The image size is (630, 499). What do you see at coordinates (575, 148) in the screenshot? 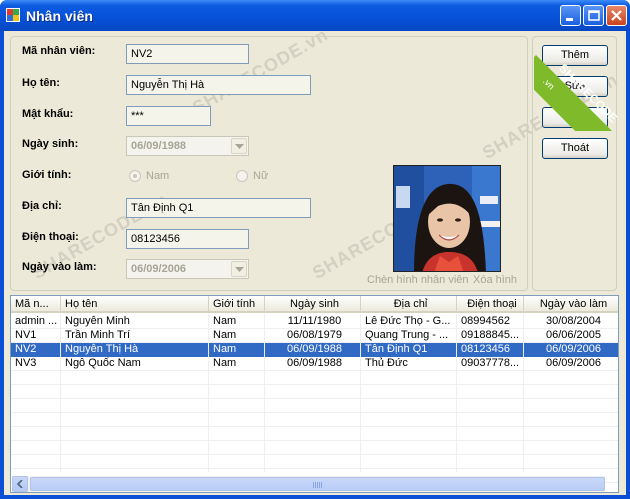
I see `exit-button: Thoát` at bounding box center [575, 148].